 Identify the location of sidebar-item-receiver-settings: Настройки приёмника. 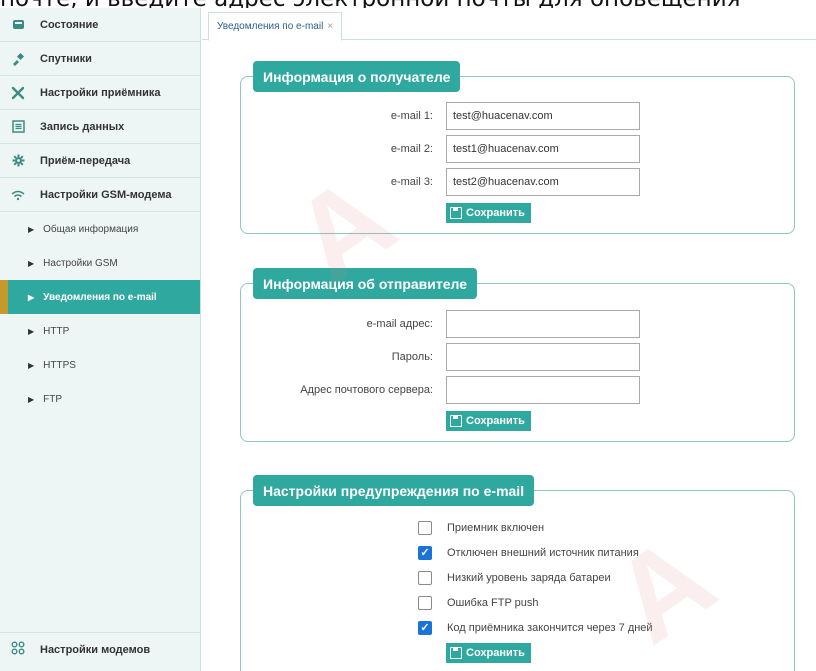
(100, 93).